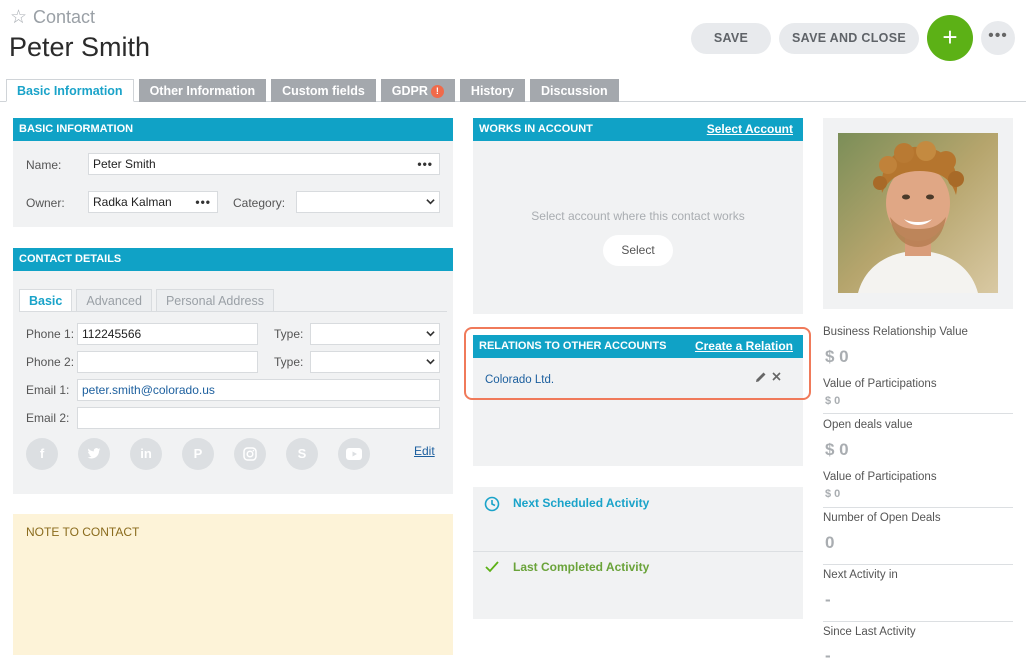 The image size is (1026, 669). Describe the element at coordinates (849, 38) in the screenshot. I see `save-and-close-button: SAVE AND CLOSE` at that location.